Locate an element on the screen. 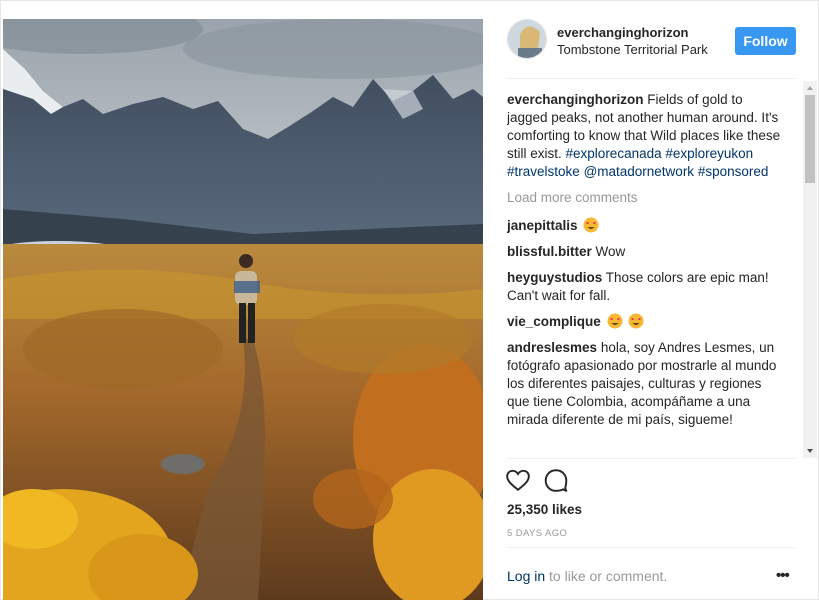 The image size is (819, 600). login-link: Log in is located at coordinates (526, 576).